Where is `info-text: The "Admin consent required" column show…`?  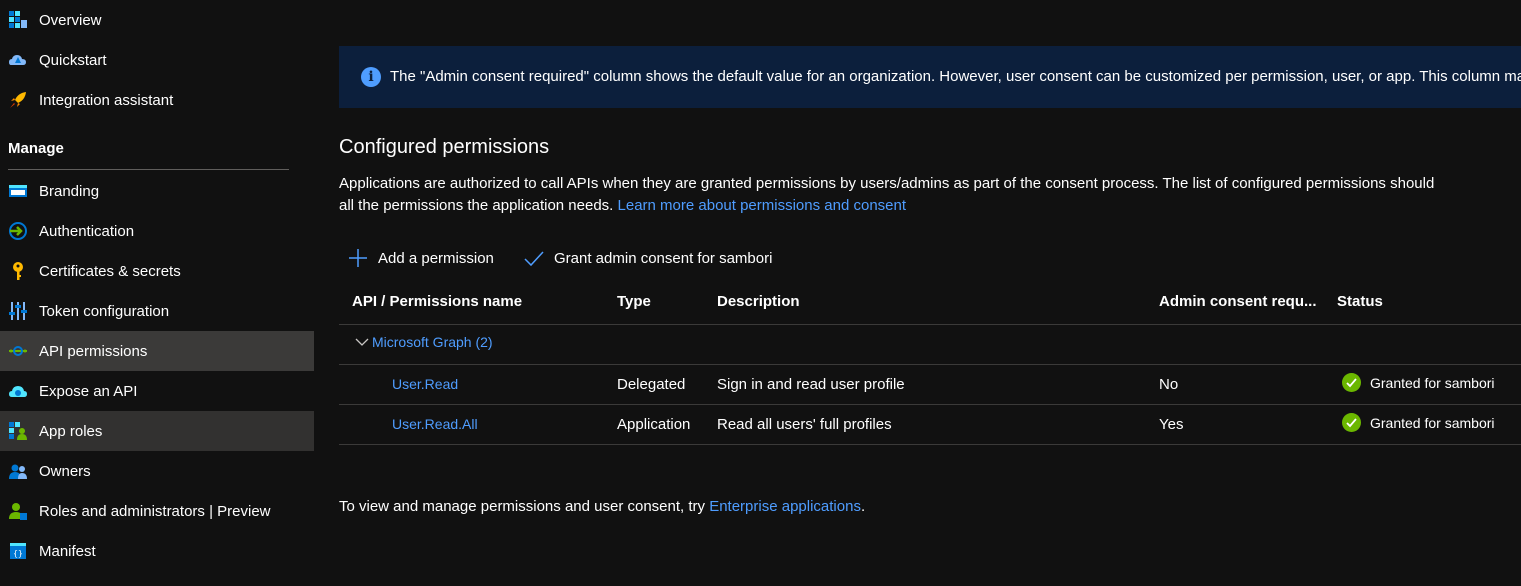
info-text: The "Admin consent required" column show… is located at coordinates (955, 76).